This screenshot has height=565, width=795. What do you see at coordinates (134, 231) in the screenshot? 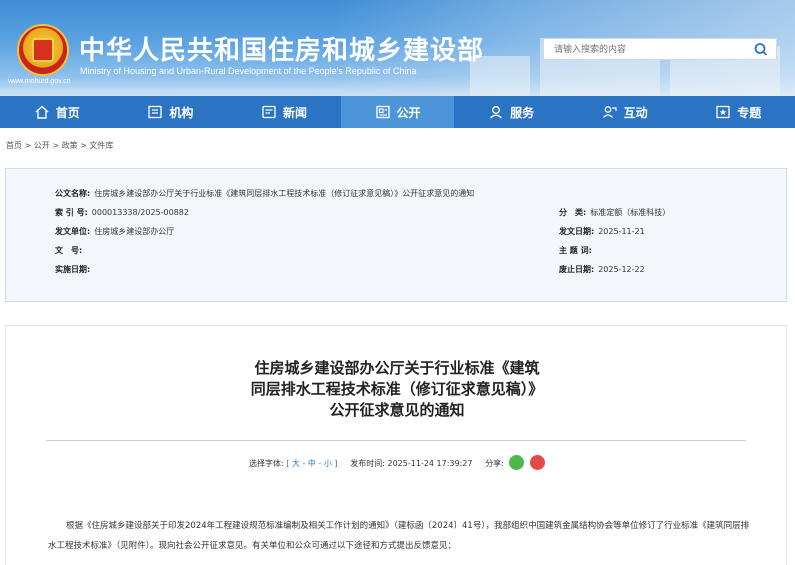
I see `info-value: 住房城乡建设部办公厅` at bounding box center [134, 231].